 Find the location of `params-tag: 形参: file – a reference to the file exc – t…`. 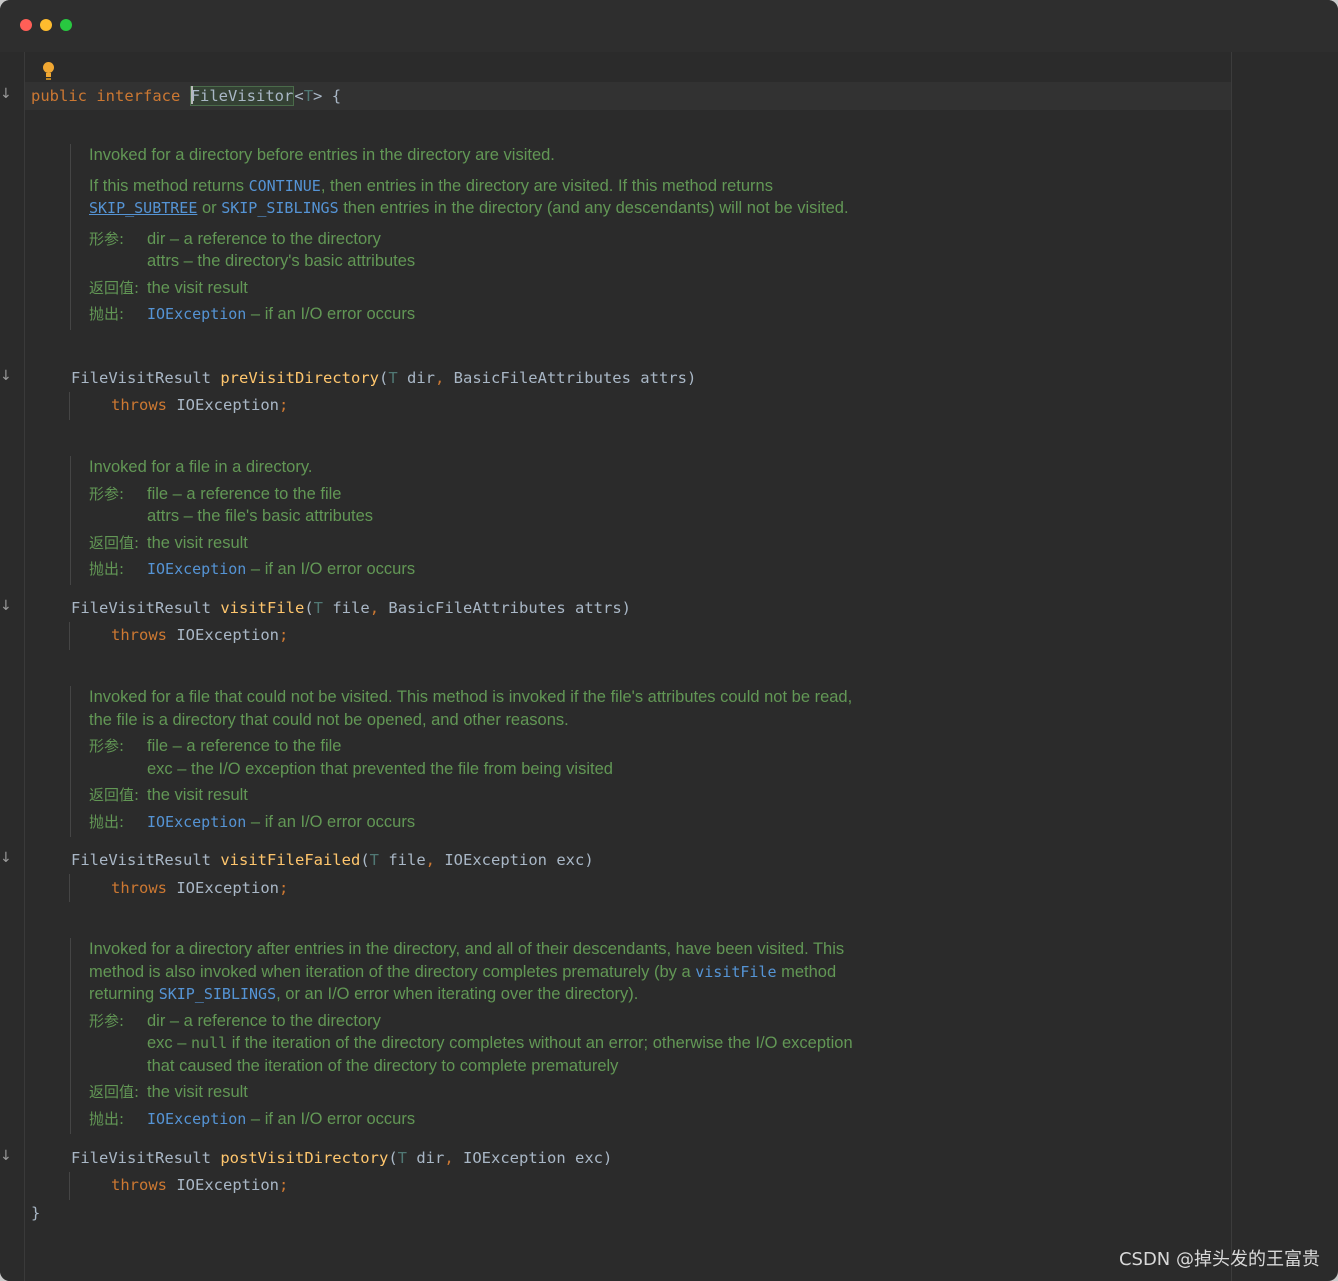

params-tag: 形参: file – a reference to the file exc – t… is located at coordinates (351, 757).